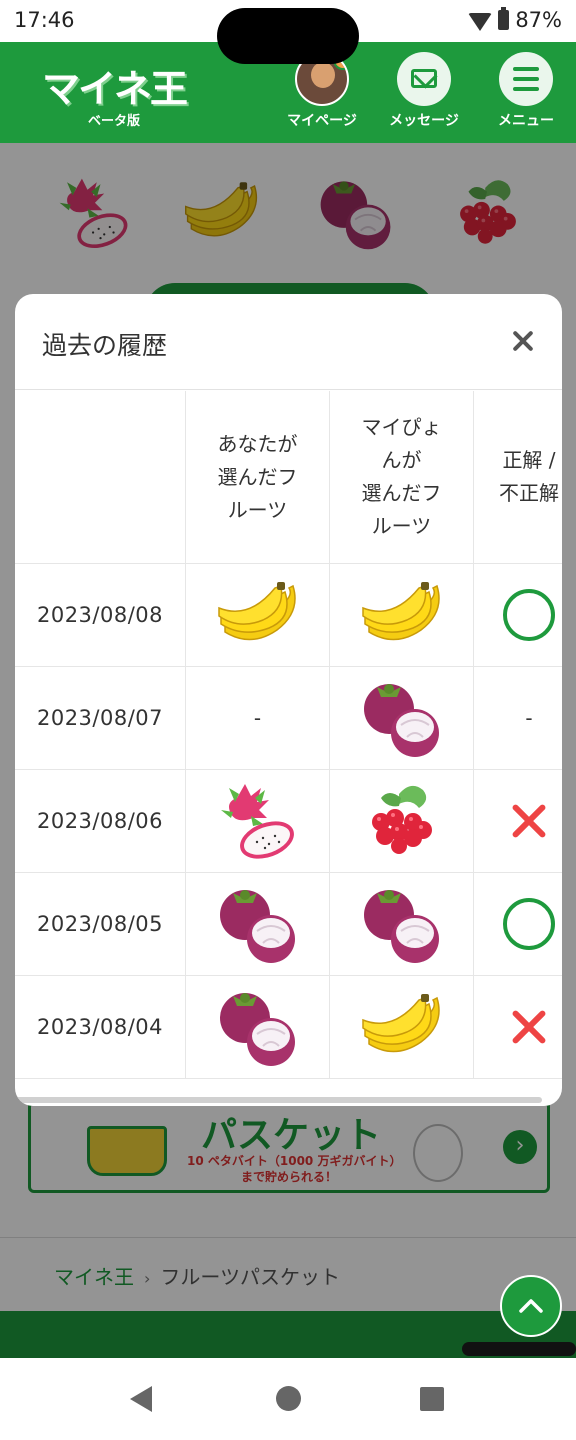  What do you see at coordinates (100, 477) in the screenshot?
I see `table-header-date` at bounding box center [100, 477].